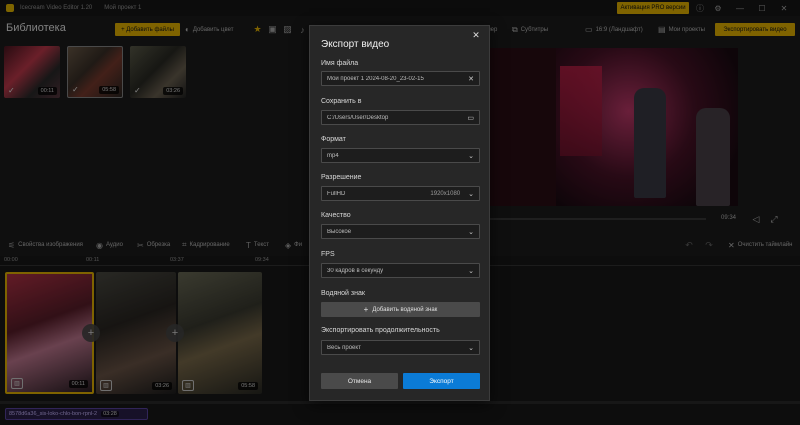 The height and width of the screenshot is (425, 800). What do you see at coordinates (470, 118) in the screenshot?
I see `folder-icon: ▭` at bounding box center [470, 118].